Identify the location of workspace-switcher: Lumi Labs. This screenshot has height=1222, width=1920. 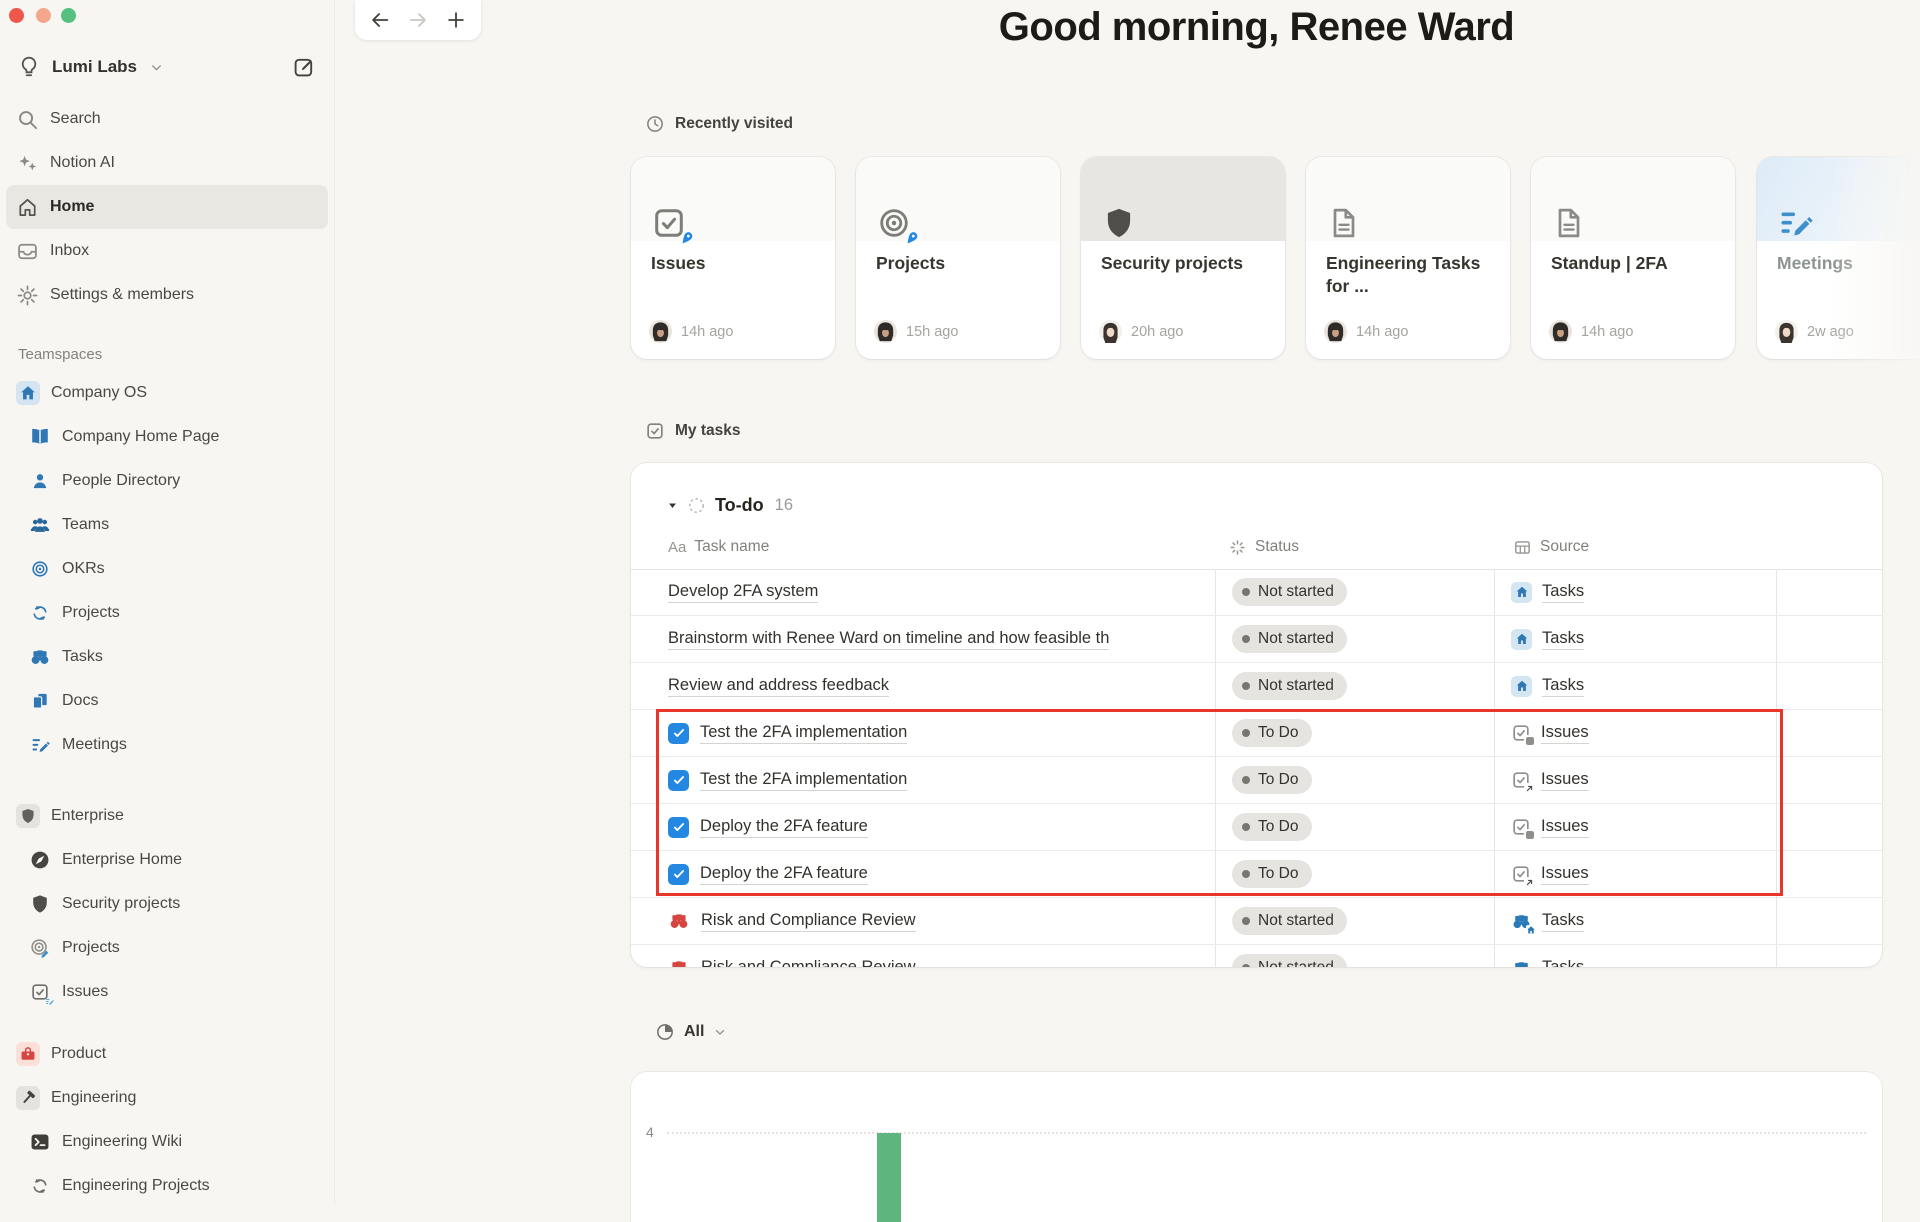
(167, 67).